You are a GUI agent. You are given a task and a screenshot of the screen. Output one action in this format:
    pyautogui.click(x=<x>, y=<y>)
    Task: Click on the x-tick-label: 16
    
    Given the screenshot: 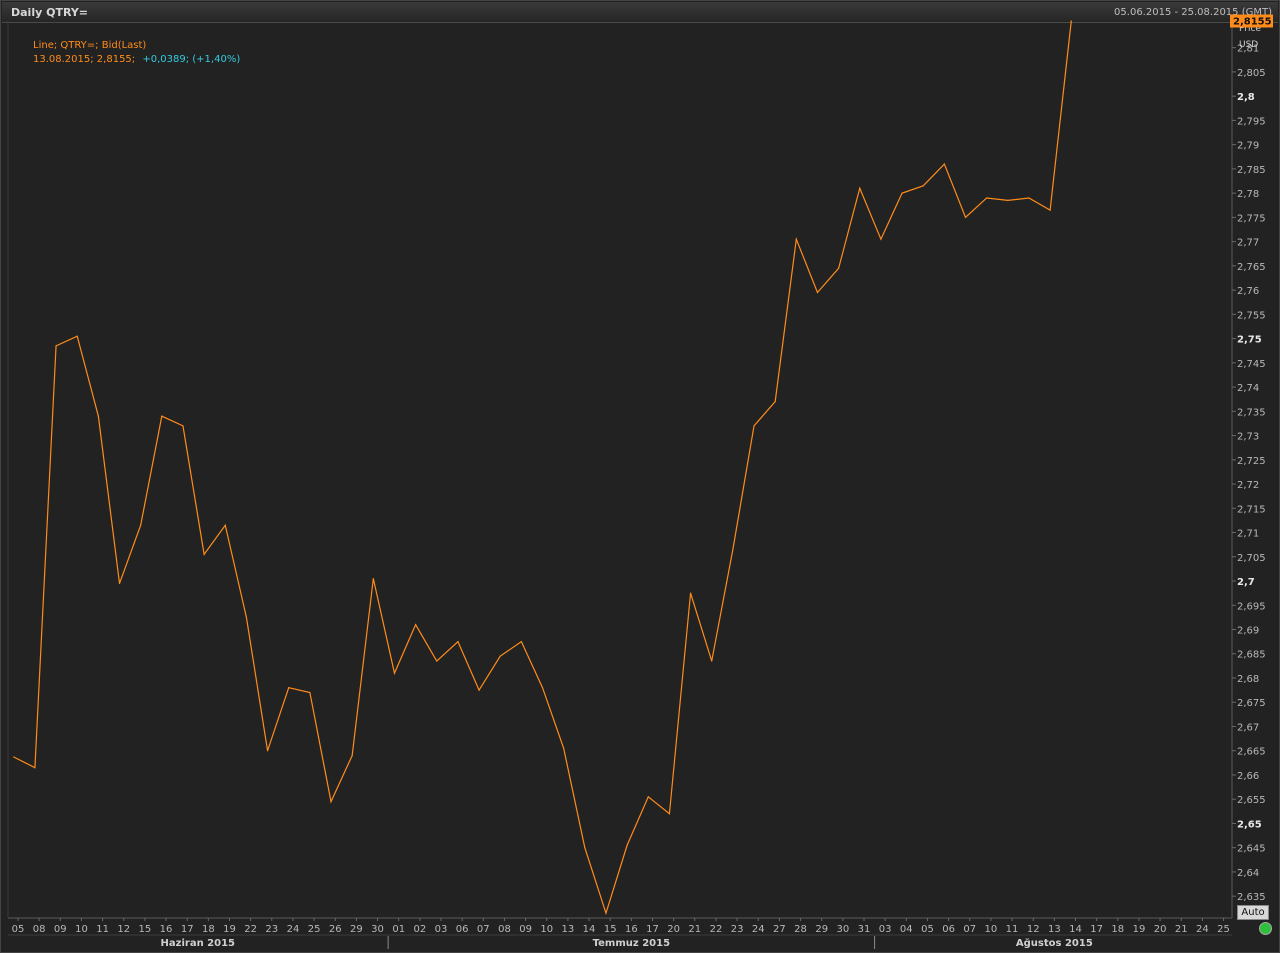 What is the action you would take?
    pyautogui.click(x=631, y=929)
    